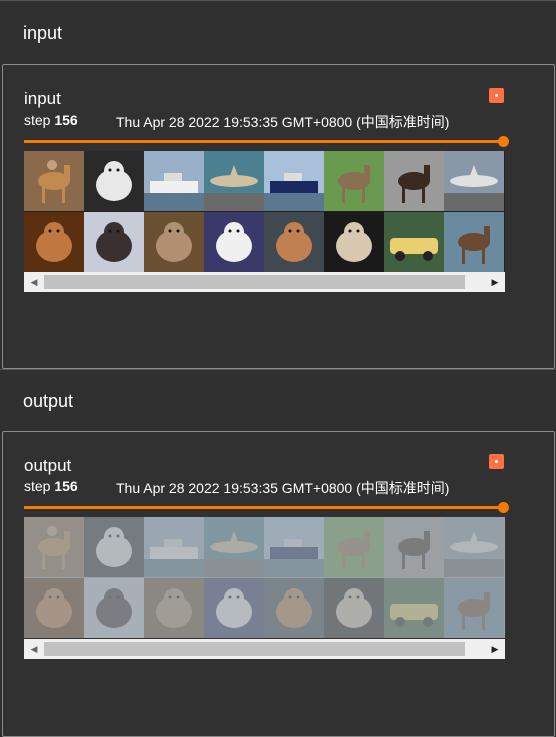  Describe the element at coordinates (48, 465) in the screenshot. I see `card-title: output` at that location.